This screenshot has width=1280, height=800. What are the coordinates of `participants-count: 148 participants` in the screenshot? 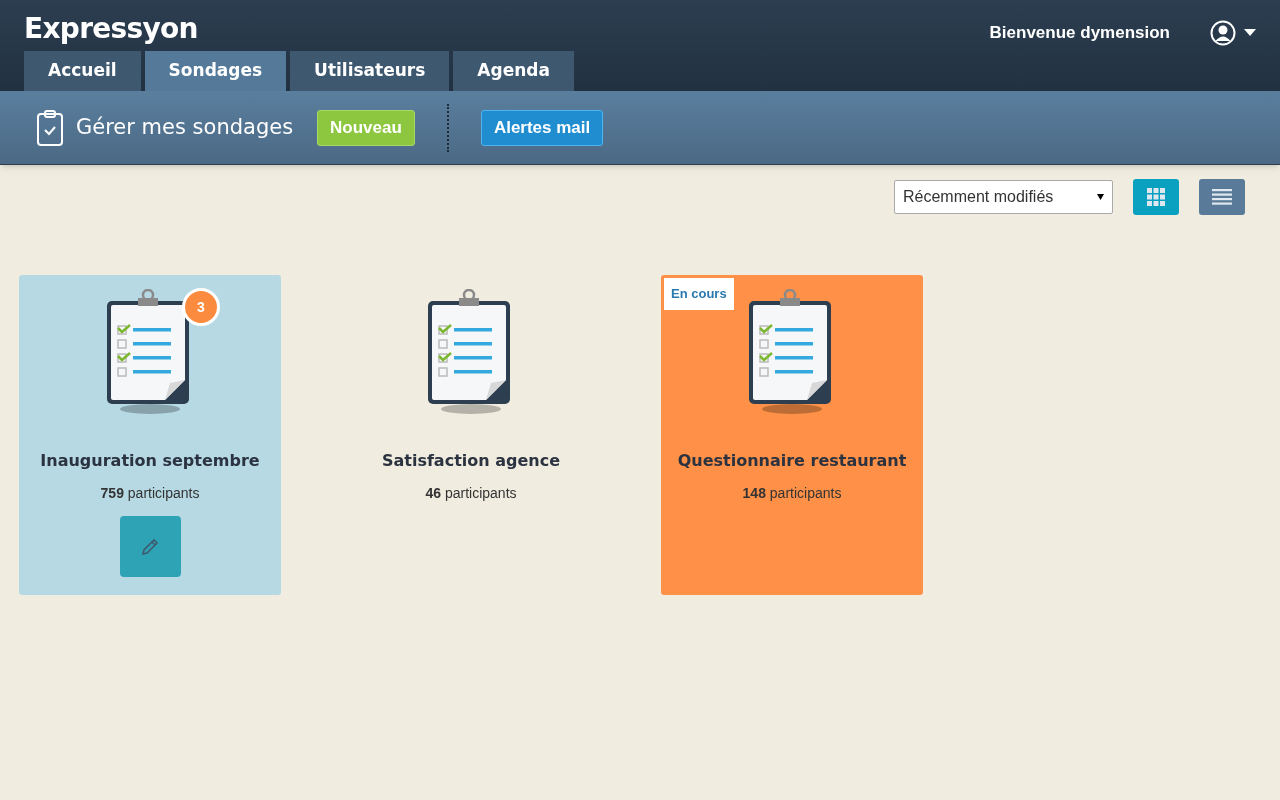 It's located at (792, 493).